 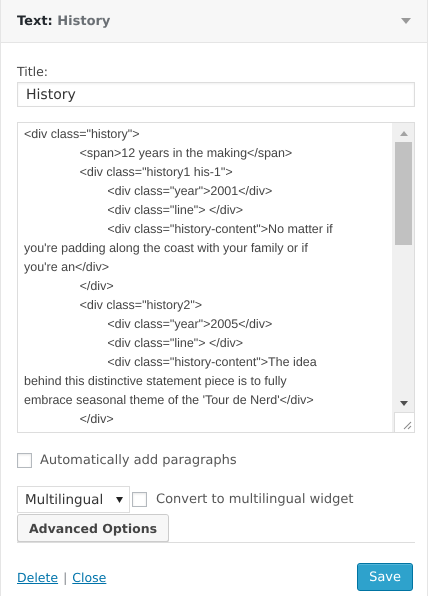 What do you see at coordinates (119, 499) in the screenshot?
I see `caret-icon` at bounding box center [119, 499].